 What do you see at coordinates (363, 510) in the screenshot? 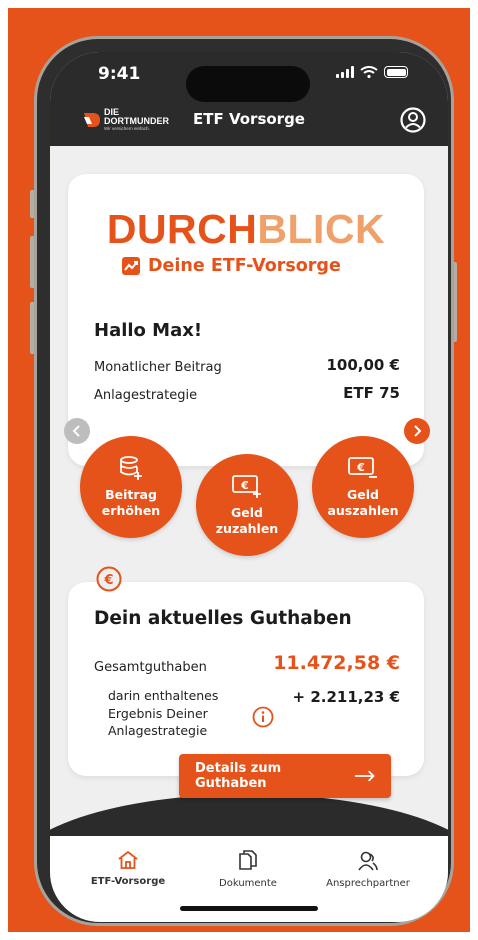
I see `withdraw-money-line2: auszahlen` at bounding box center [363, 510].